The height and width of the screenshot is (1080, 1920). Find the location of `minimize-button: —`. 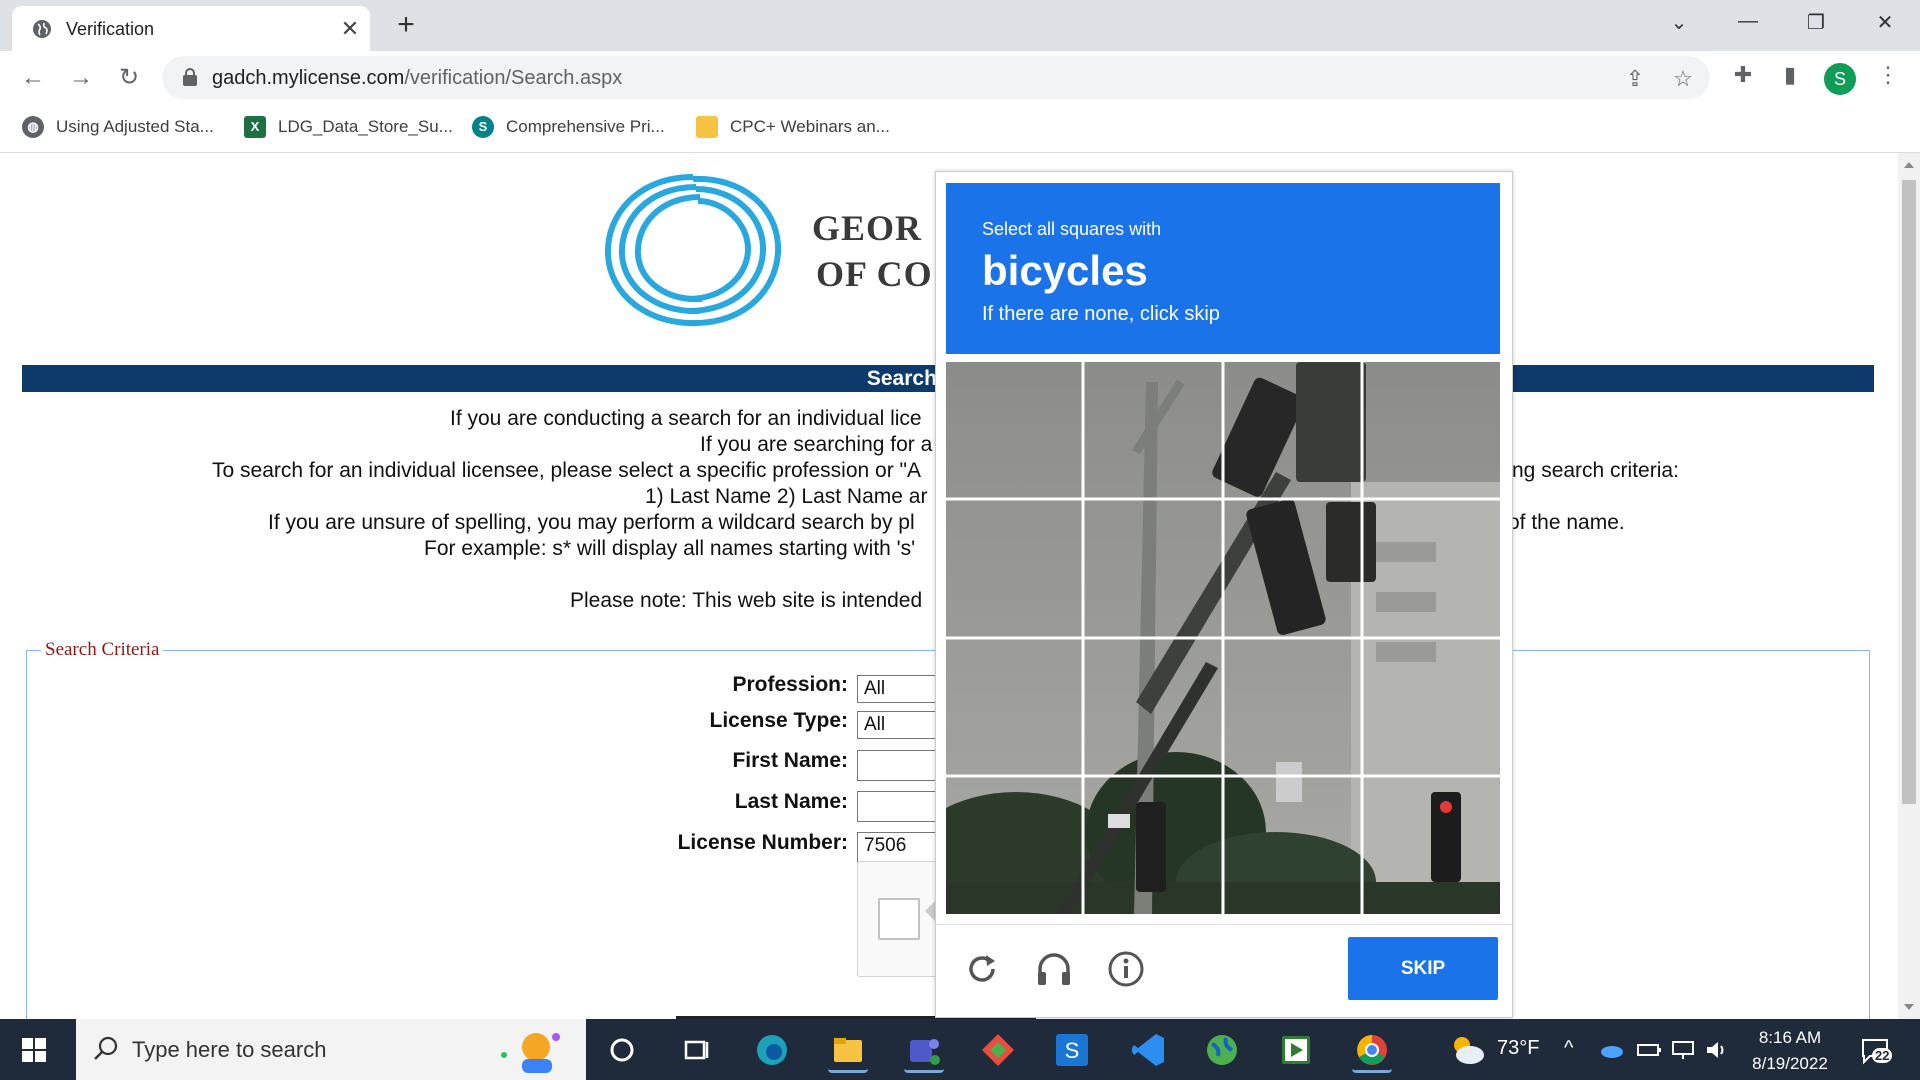

minimize-button: — is located at coordinates (1748, 21).